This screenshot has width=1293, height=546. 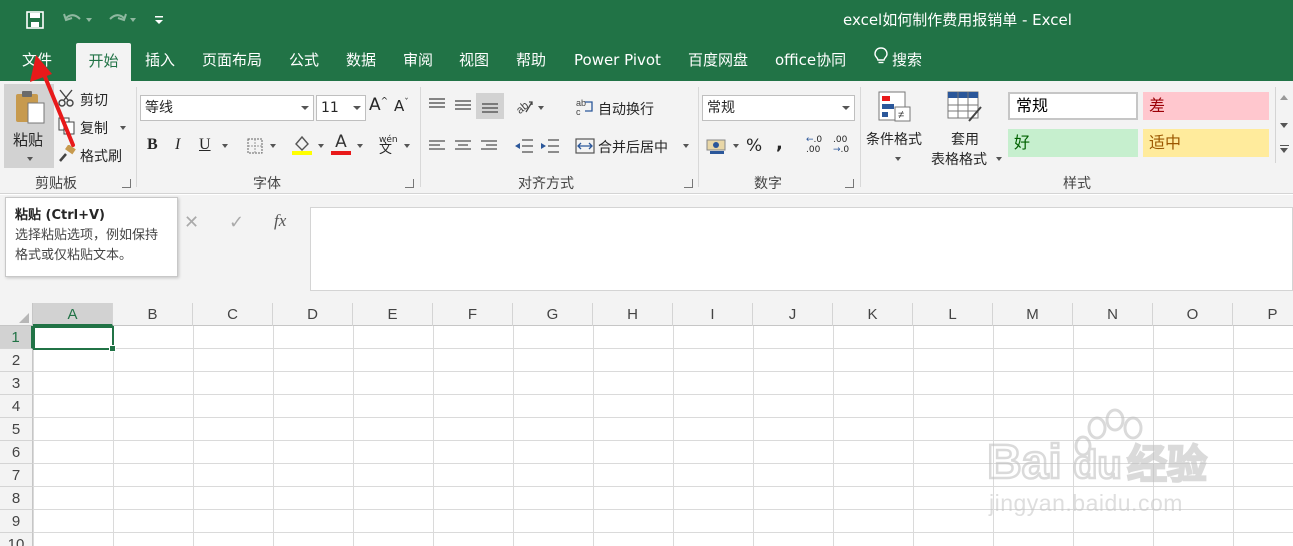 I want to click on gallery-more-icon, so click(x=1284, y=149).